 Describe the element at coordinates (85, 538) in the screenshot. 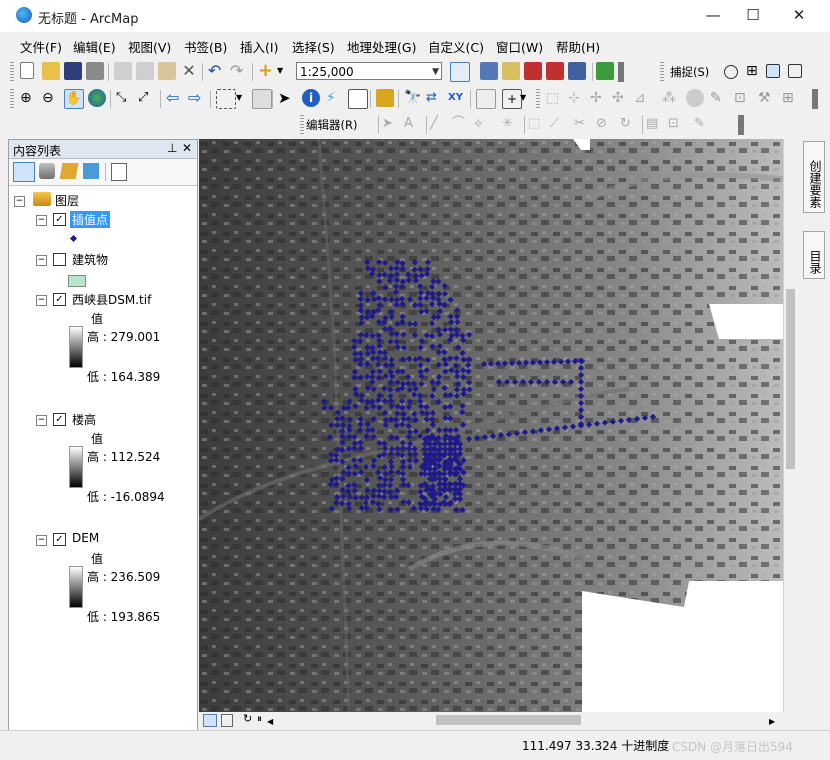

I see `layer-name: DEM` at that location.